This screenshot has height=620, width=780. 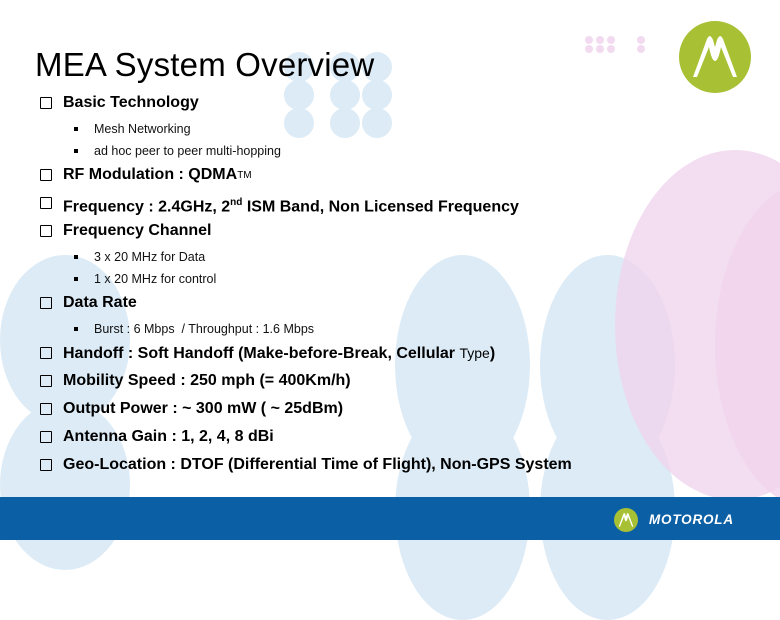 What do you see at coordinates (155, 279) in the screenshot?
I see `sub-bullet-text: 1 x 20 MHz for control` at bounding box center [155, 279].